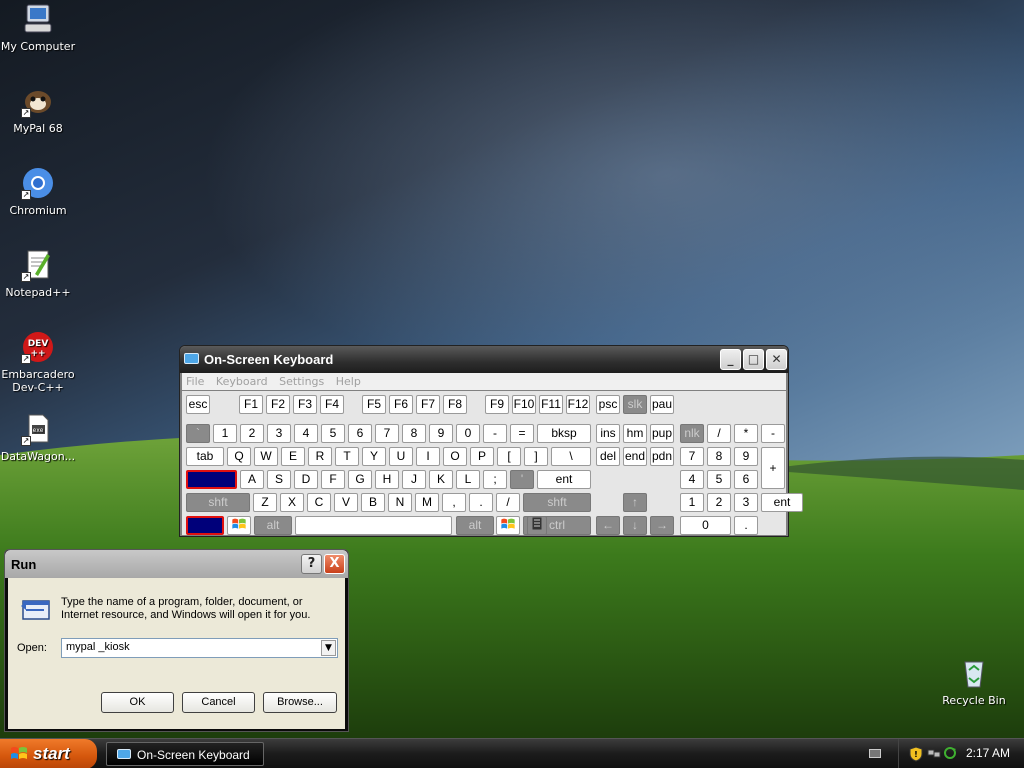 This screenshot has height=768, width=1024. I want to click on key-11: F11, so click(551, 404).